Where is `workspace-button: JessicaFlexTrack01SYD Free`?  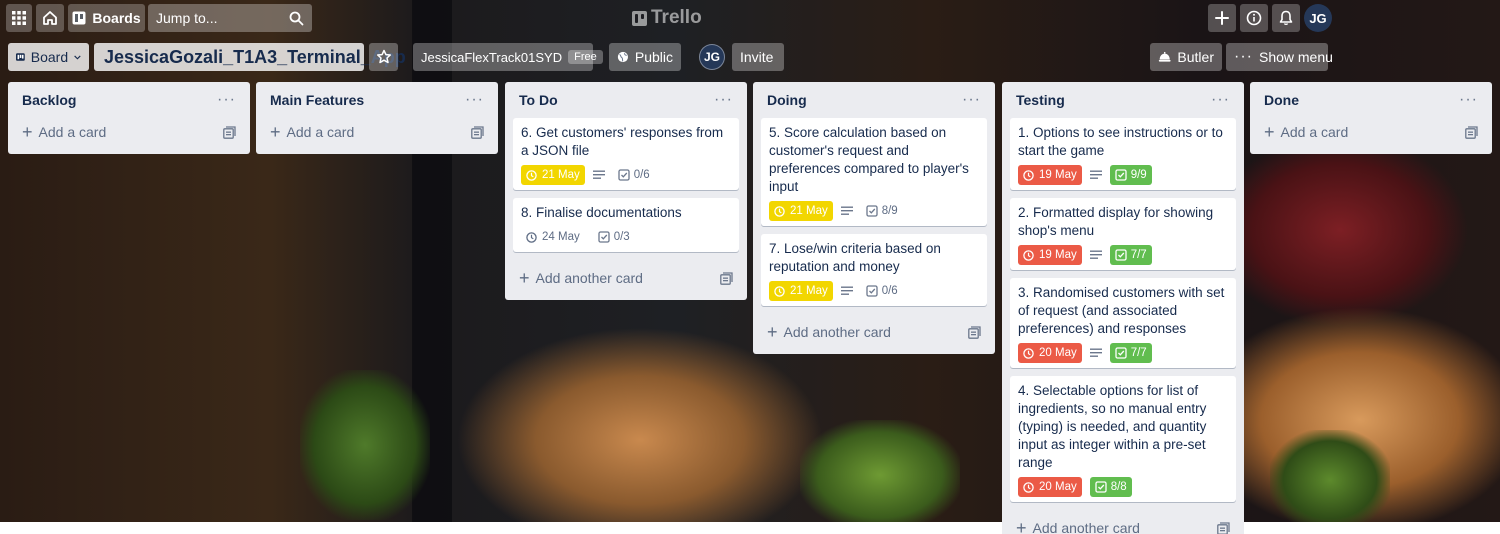 workspace-button: JessicaFlexTrack01SYD Free is located at coordinates (508, 57).